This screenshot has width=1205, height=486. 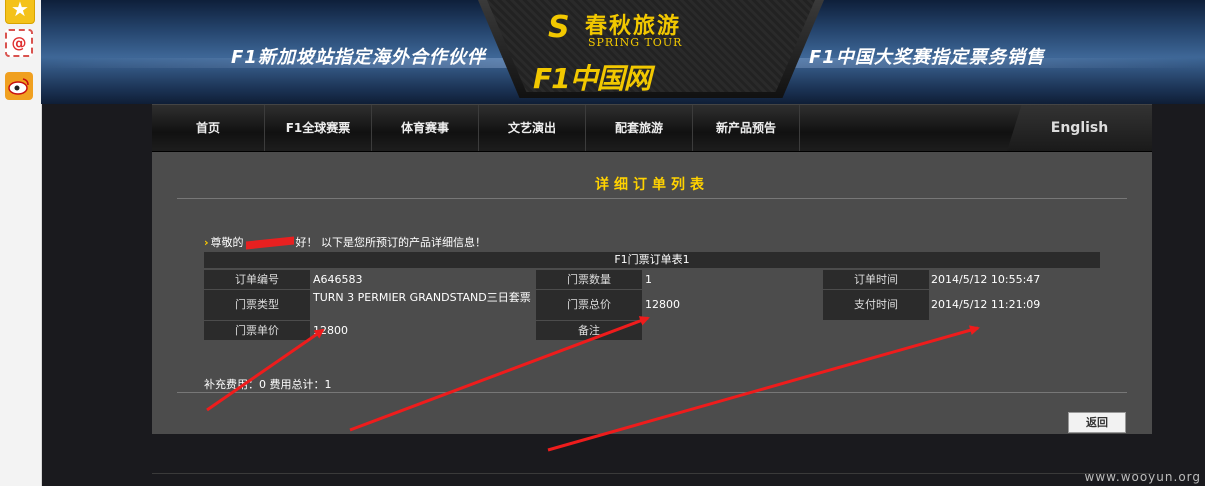 I want to click on annotation-arrow-total, so click(x=499, y=374).